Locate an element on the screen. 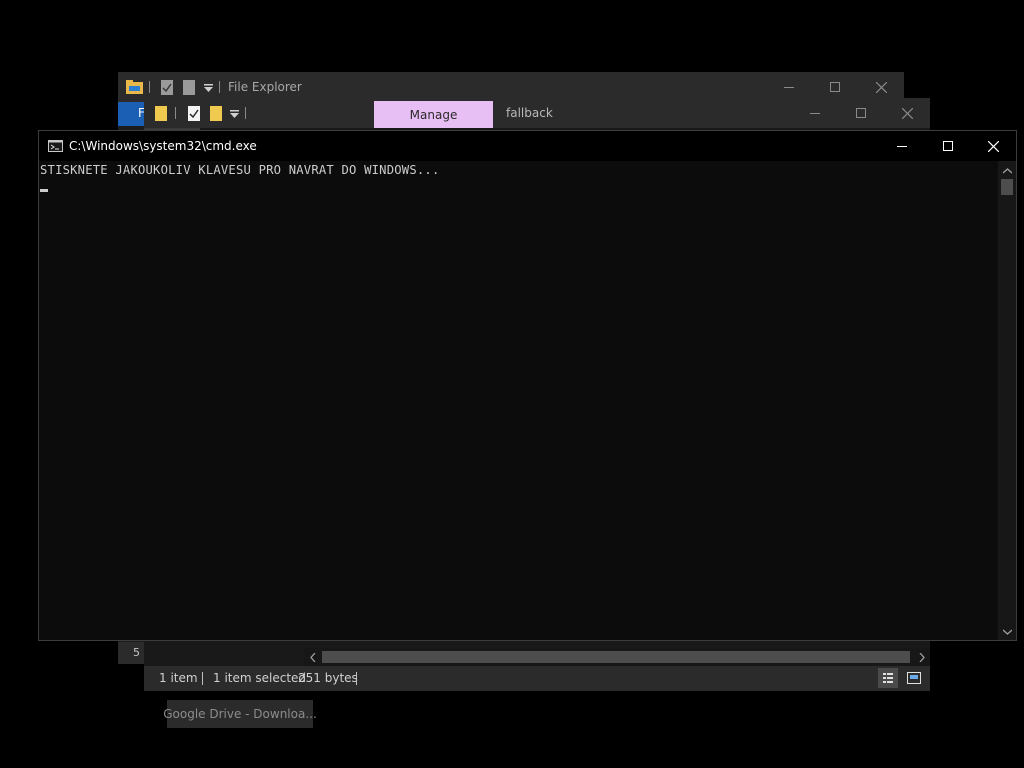 The width and height of the screenshot is (1024, 768). manage-tab: Manage is located at coordinates (433, 114).